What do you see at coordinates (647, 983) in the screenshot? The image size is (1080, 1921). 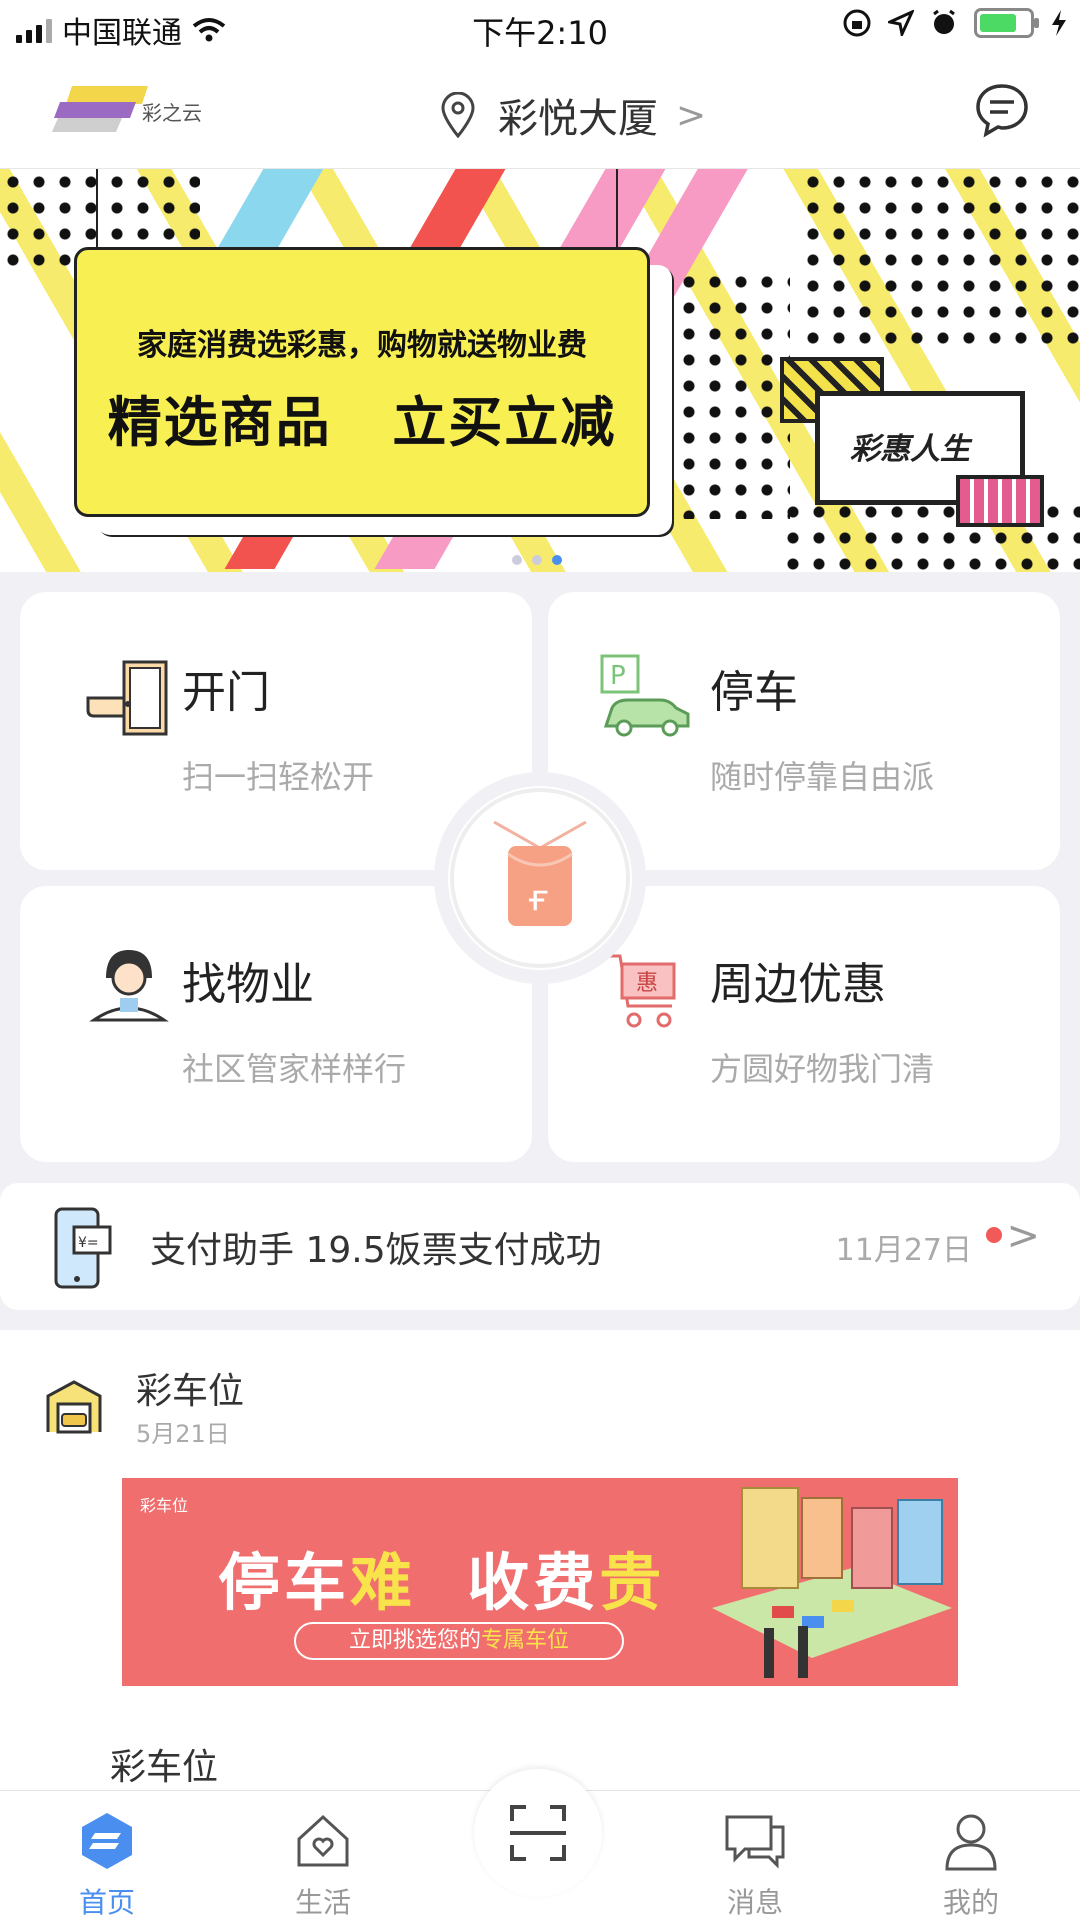 I see `svg-text: 惠` at bounding box center [647, 983].